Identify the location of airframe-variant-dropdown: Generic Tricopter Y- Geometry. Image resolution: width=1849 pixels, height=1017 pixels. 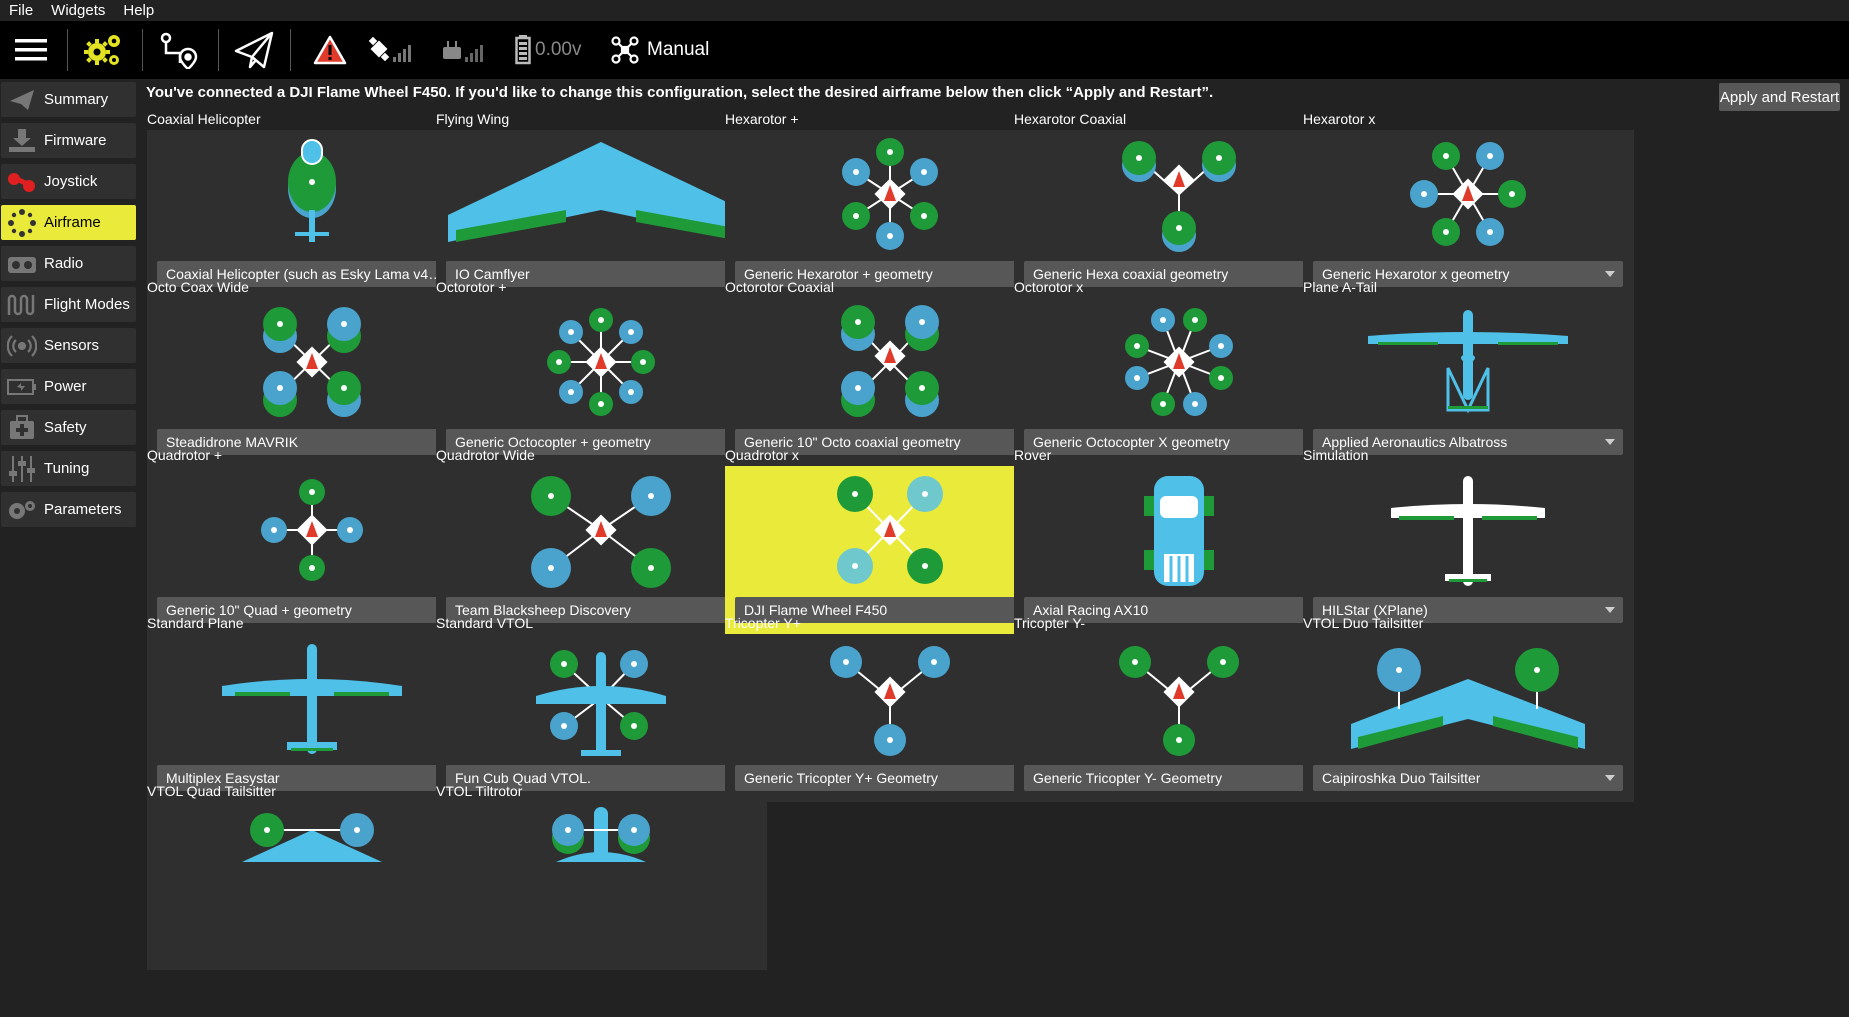
(1179, 778).